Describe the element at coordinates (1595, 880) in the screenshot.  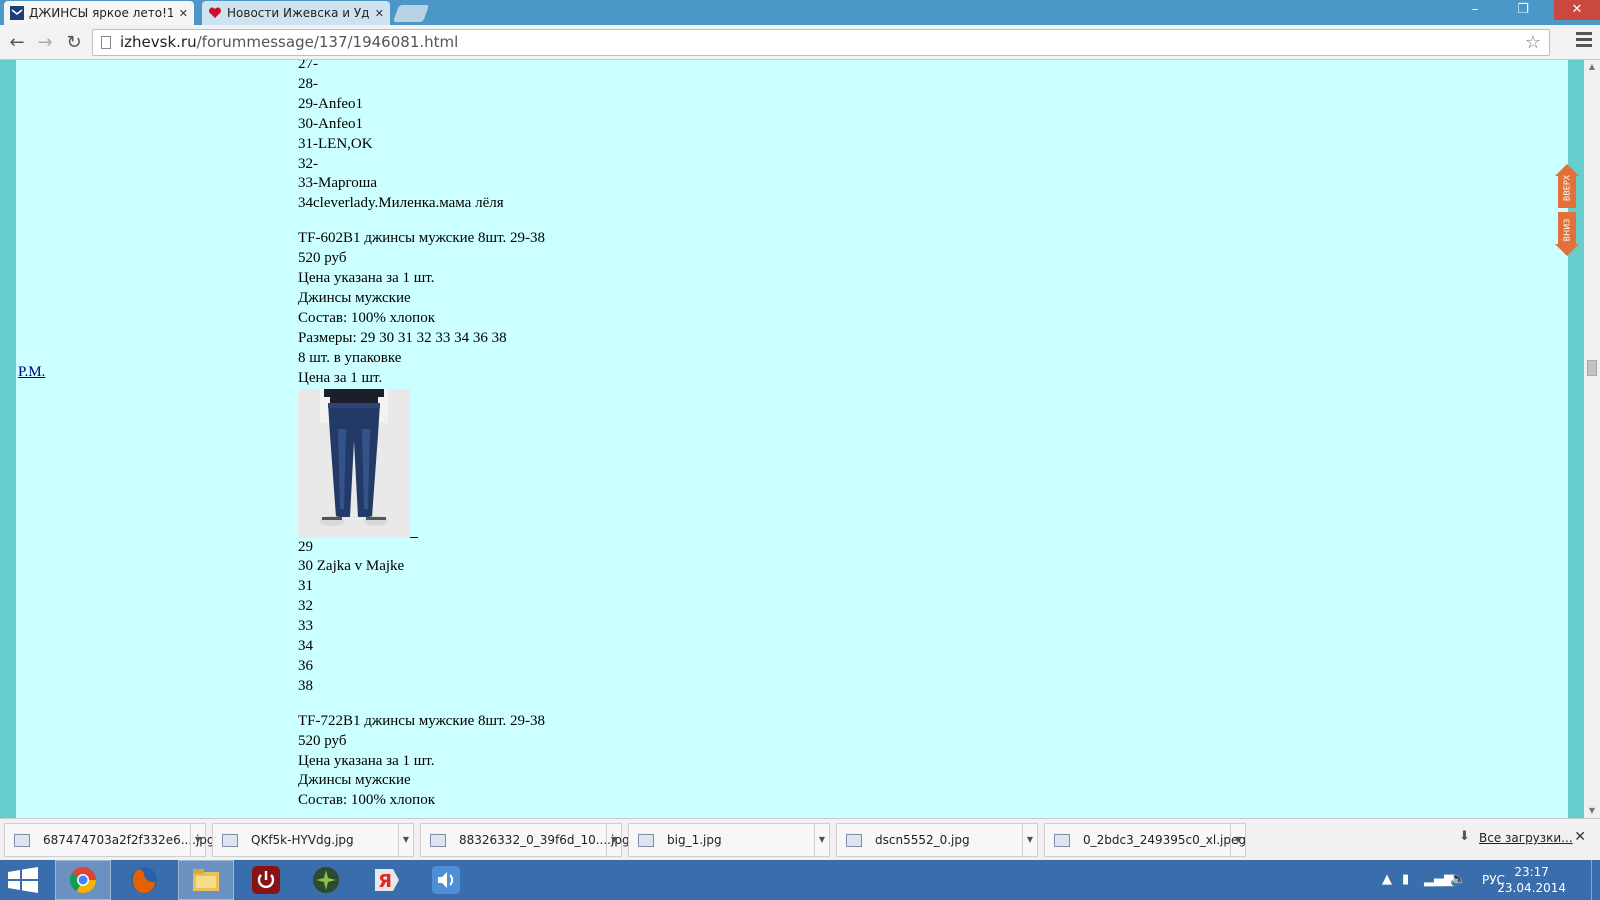
I see `show-desktop-button` at that location.